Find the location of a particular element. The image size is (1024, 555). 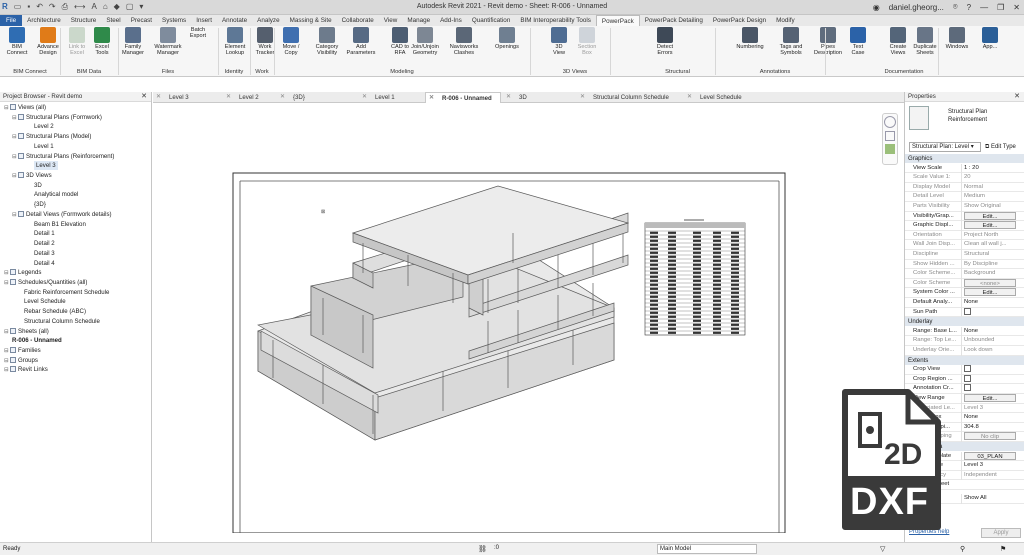

design-option-selector: Main Model is located at coordinates (707, 549).